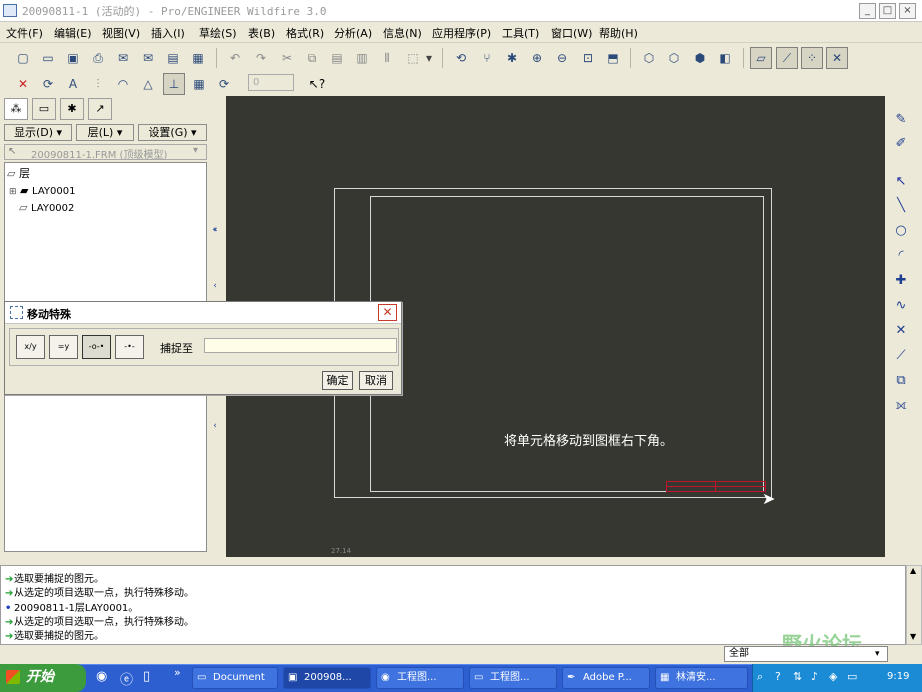 This screenshot has width=922, height=692. What do you see at coordinates (98, 58) in the screenshot?
I see `print-icon: ⎙` at bounding box center [98, 58].